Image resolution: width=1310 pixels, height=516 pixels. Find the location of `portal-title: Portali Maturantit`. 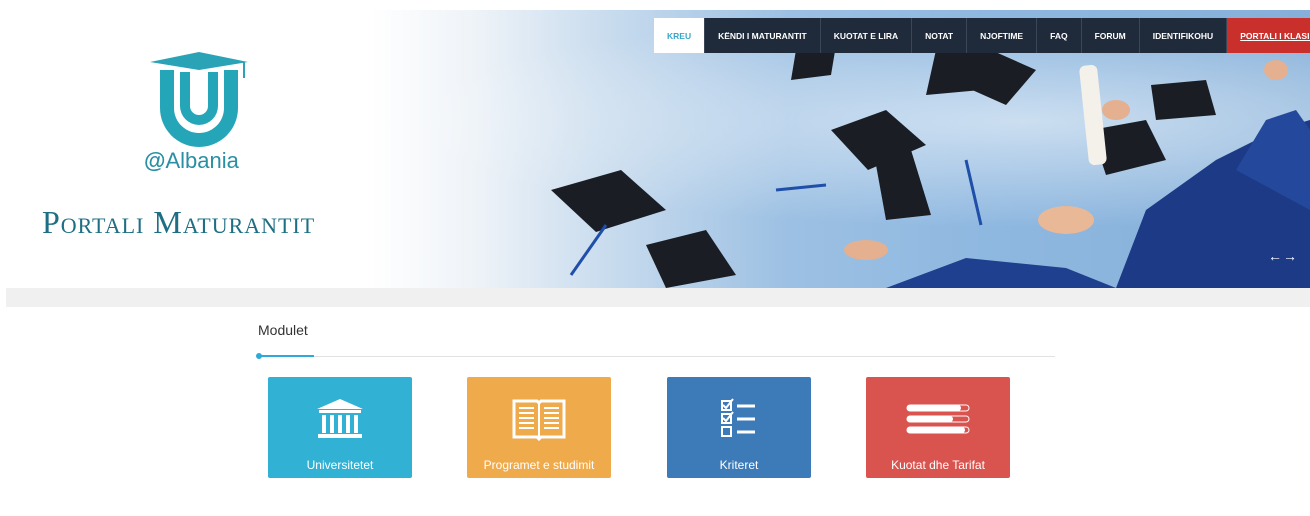

portal-title: Portali Maturantit is located at coordinates (179, 222).